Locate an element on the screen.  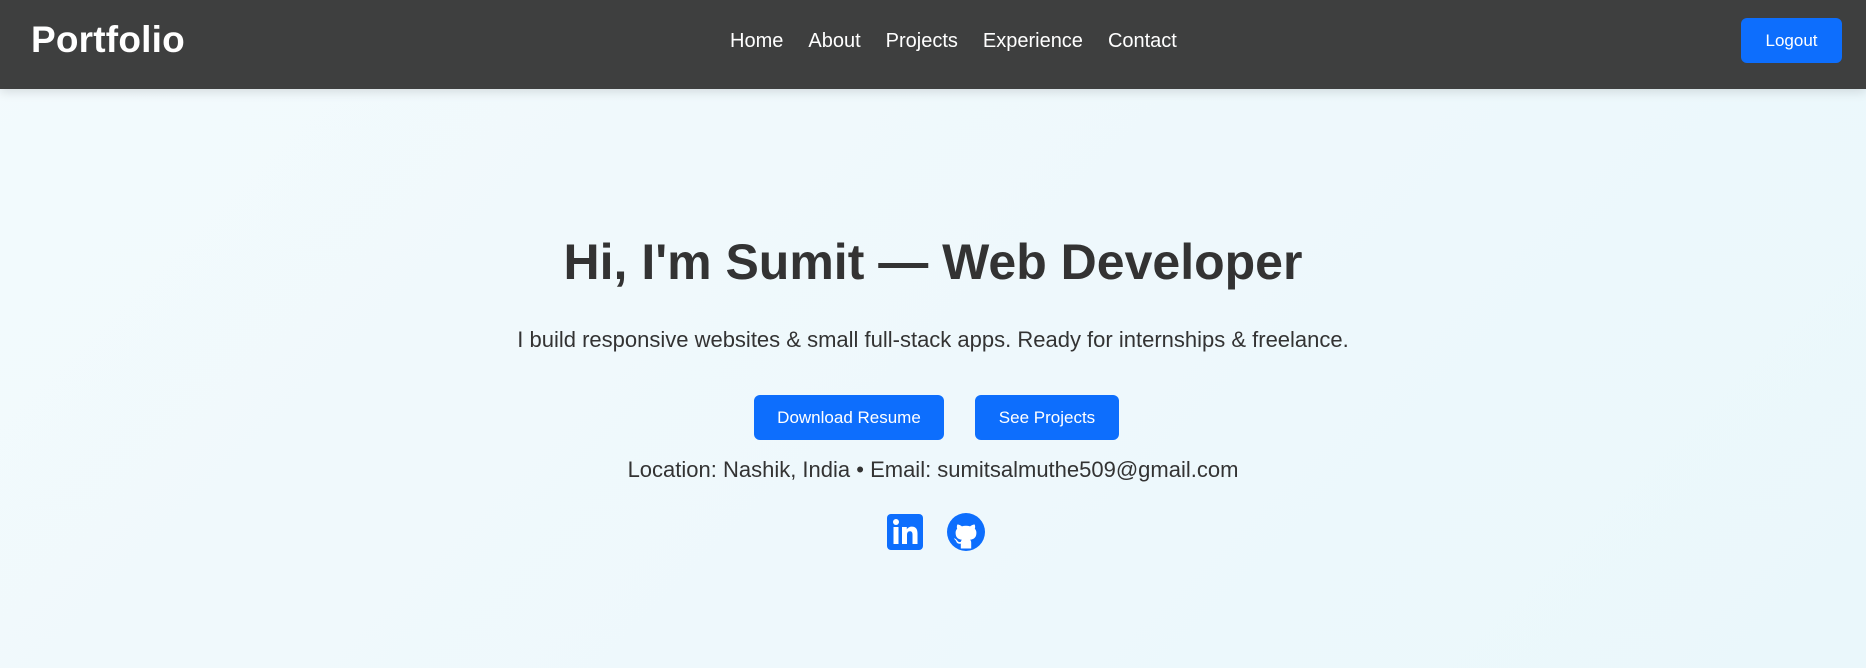
brand-logo: Portfolio is located at coordinates (108, 40).